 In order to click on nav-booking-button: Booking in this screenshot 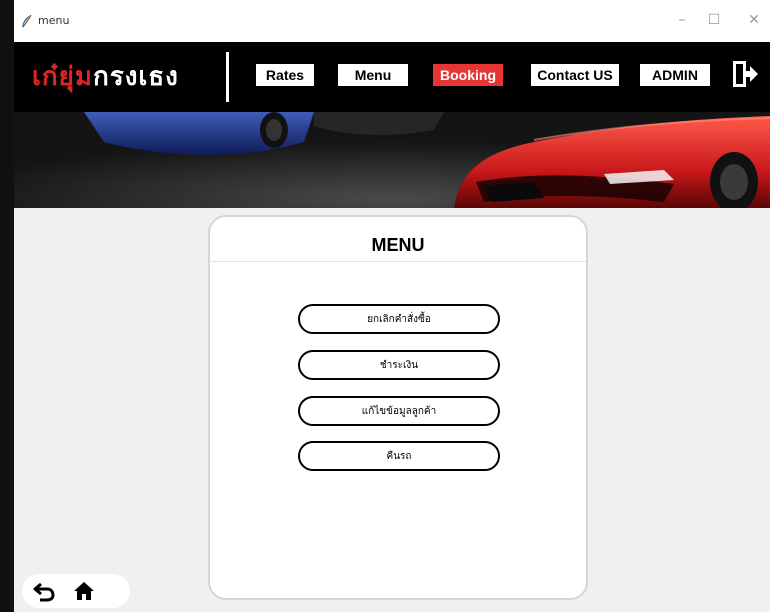, I will do `click(468, 75)`.